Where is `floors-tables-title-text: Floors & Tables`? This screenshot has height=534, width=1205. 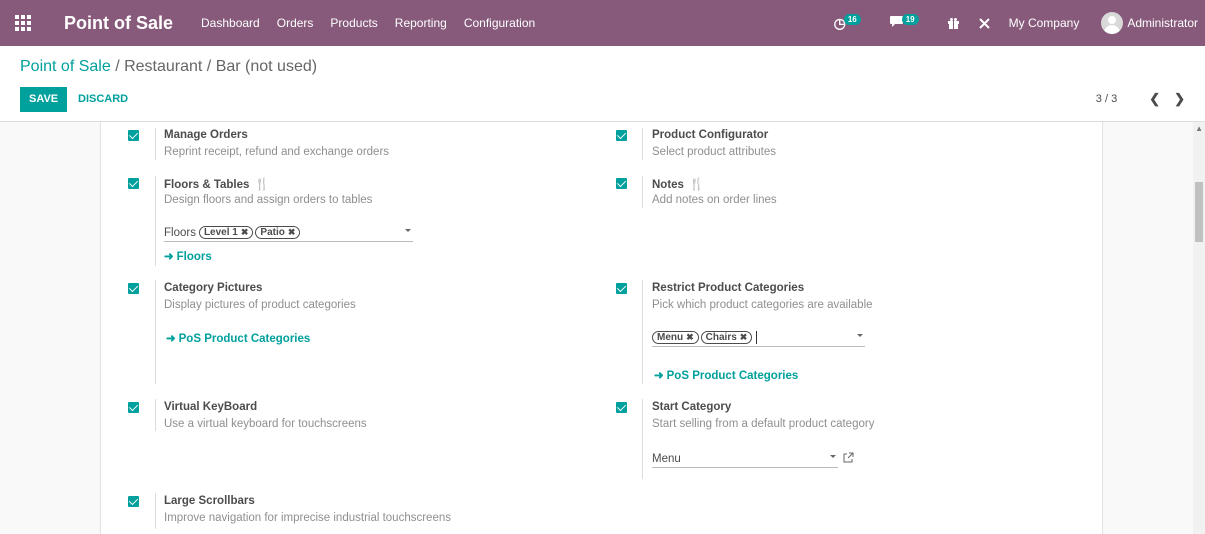 floors-tables-title-text: Floors & Tables is located at coordinates (207, 185).